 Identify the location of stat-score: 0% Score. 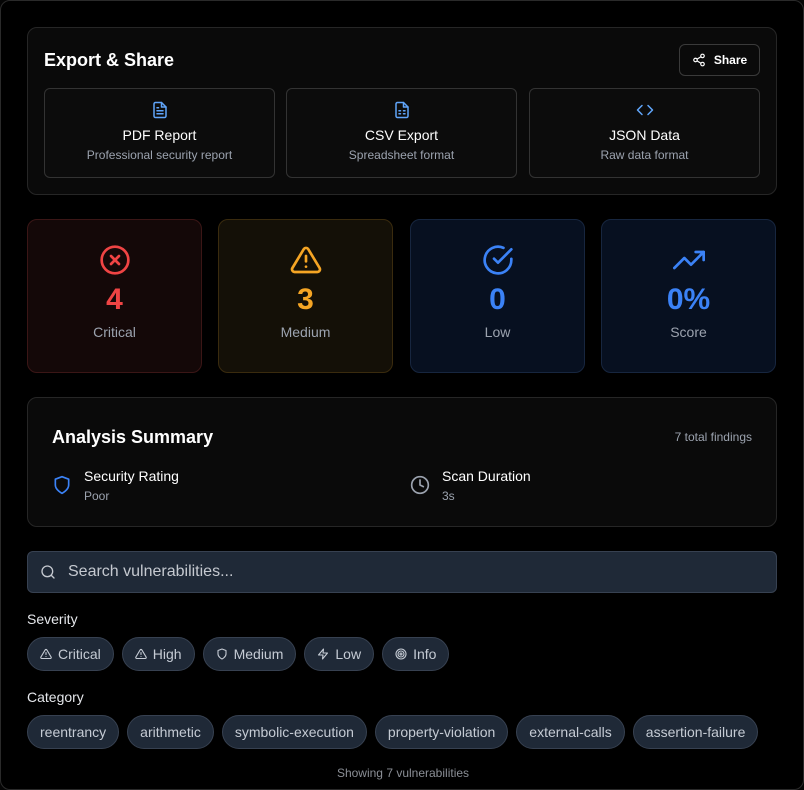
(688, 296).